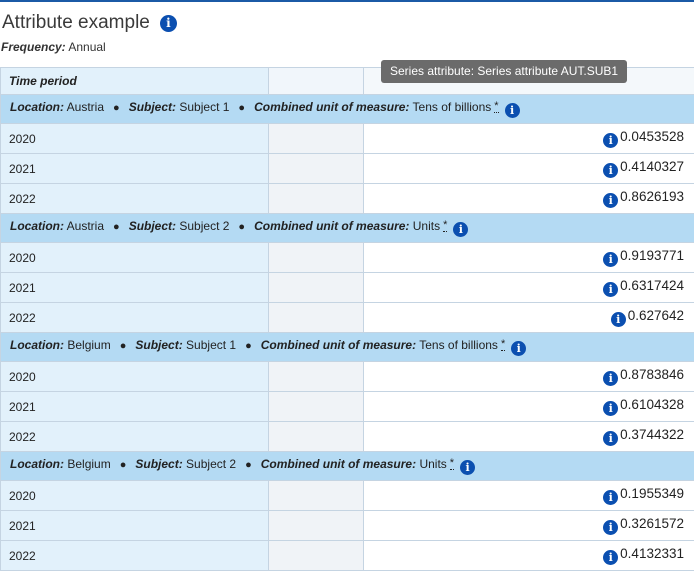 This screenshot has height=575, width=694. What do you see at coordinates (652, 255) in the screenshot?
I see `value-text: 0.9193771` at bounding box center [652, 255].